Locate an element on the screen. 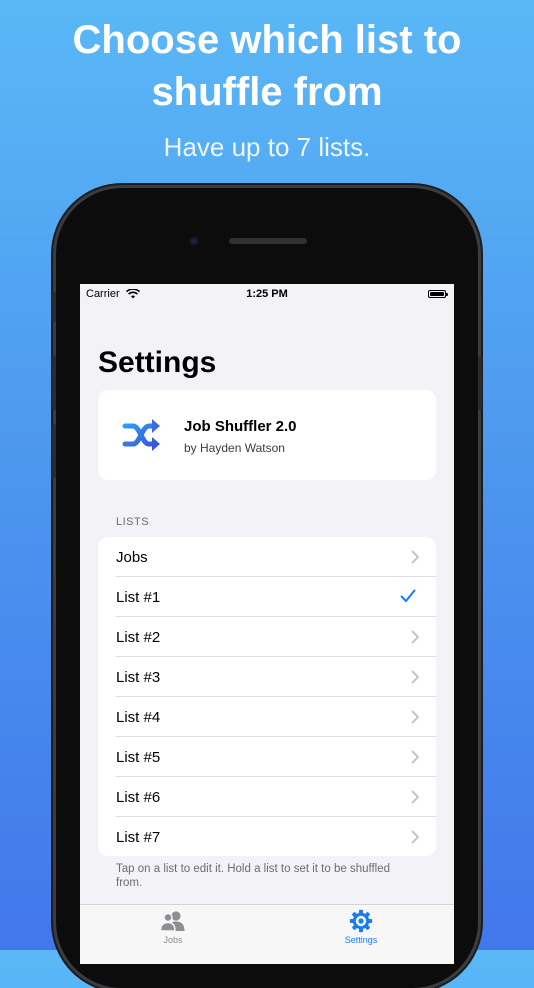 The height and width of the screenshot is (988, 534). status-bar: Carrier 1:25 PM is located at coordinates (267, 294).